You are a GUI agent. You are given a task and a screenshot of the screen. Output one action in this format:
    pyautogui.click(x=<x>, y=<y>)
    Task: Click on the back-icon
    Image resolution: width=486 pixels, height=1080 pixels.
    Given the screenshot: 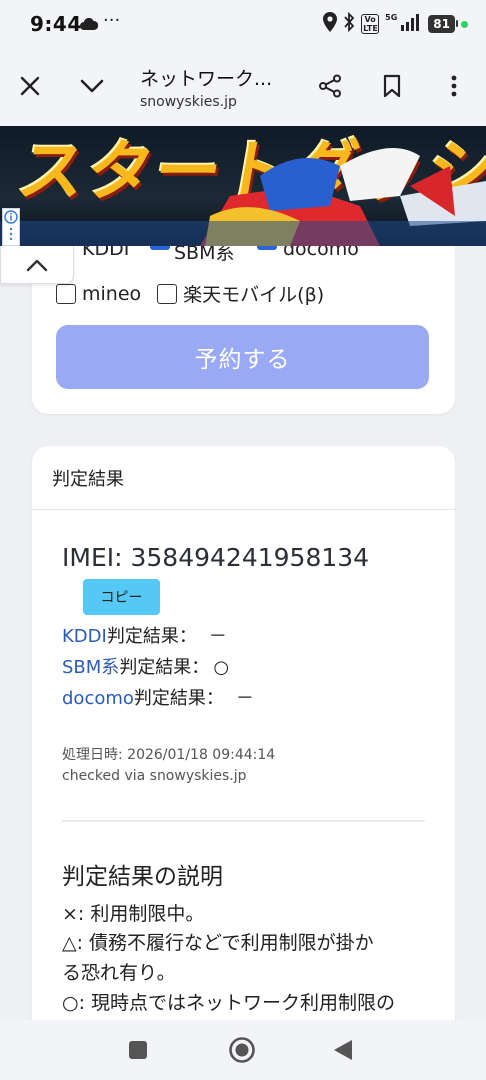 What is the action you would take?
    pyautogui.click(x=343, y=1050)
    